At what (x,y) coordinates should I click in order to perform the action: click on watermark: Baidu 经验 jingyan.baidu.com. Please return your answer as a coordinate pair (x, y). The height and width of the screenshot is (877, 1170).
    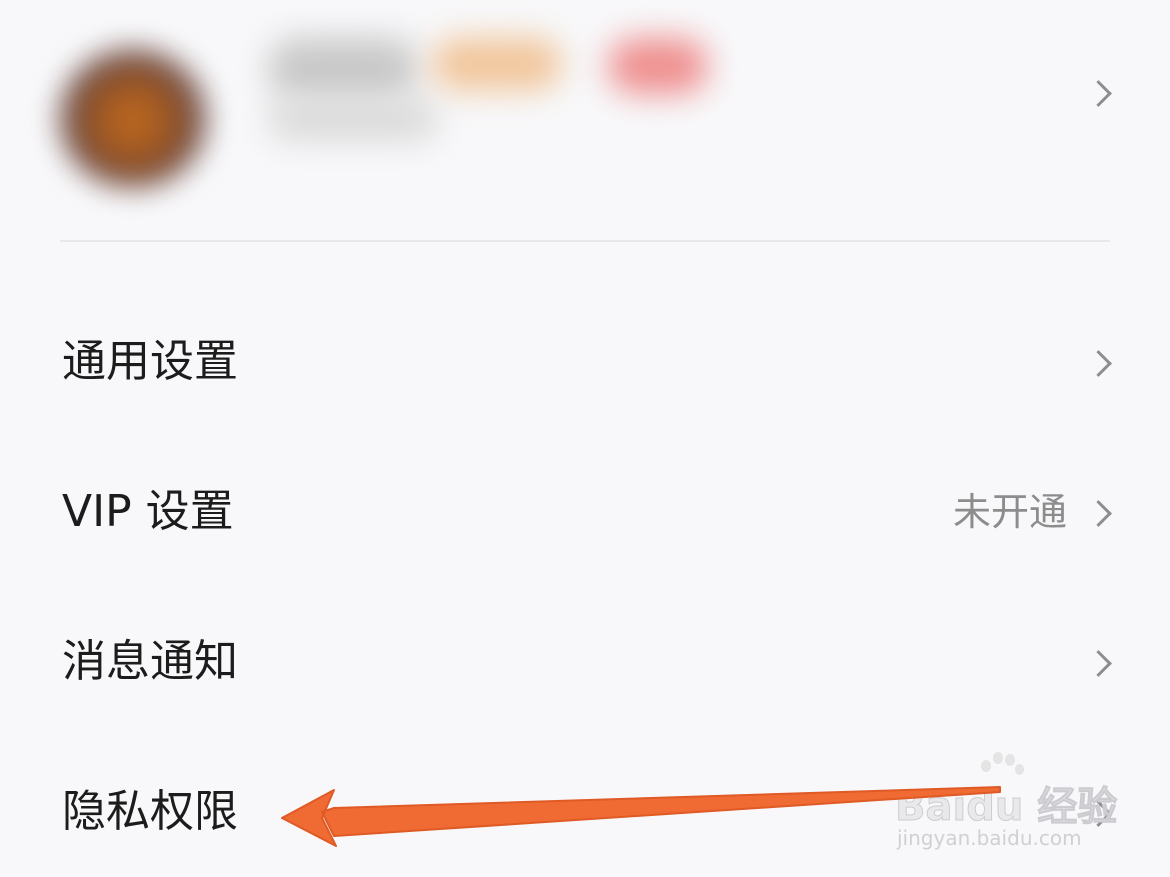
    Looking at the image, I should click on (1006, 807).